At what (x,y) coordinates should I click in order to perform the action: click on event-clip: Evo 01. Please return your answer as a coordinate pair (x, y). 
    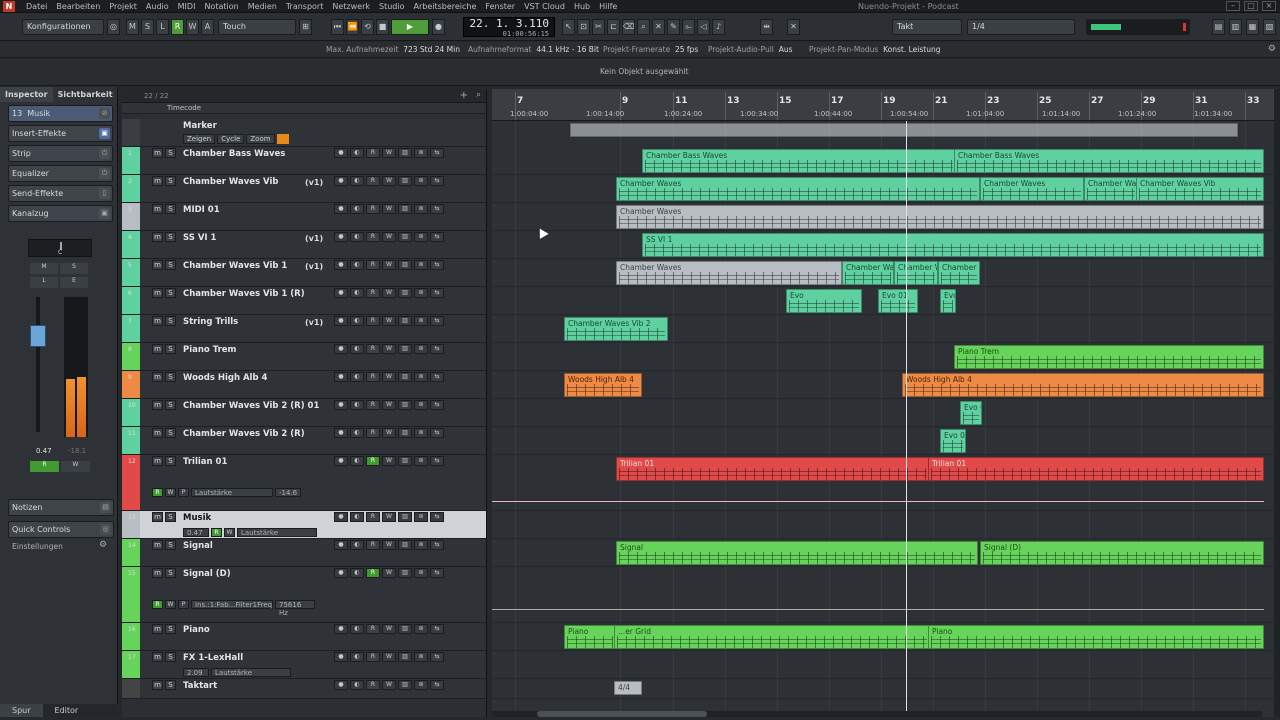
    Looking at the image, I should click on (898, 301).